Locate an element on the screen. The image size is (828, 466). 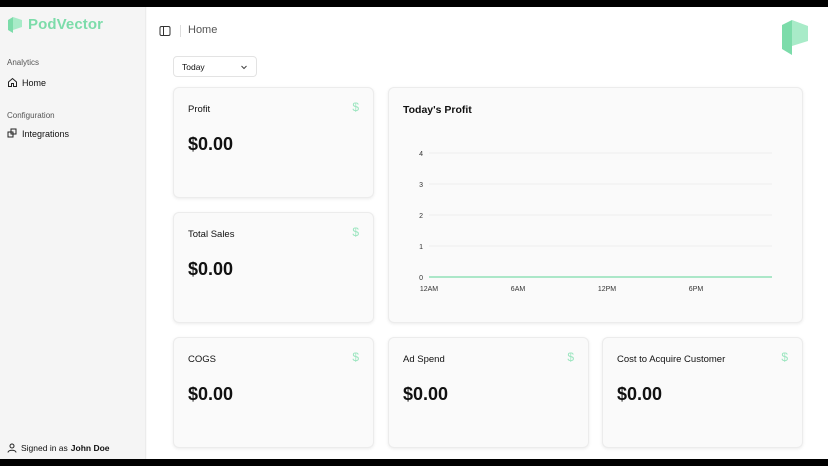
card-title: Cost to Acquire Customer is located at coordinates (671, 359).